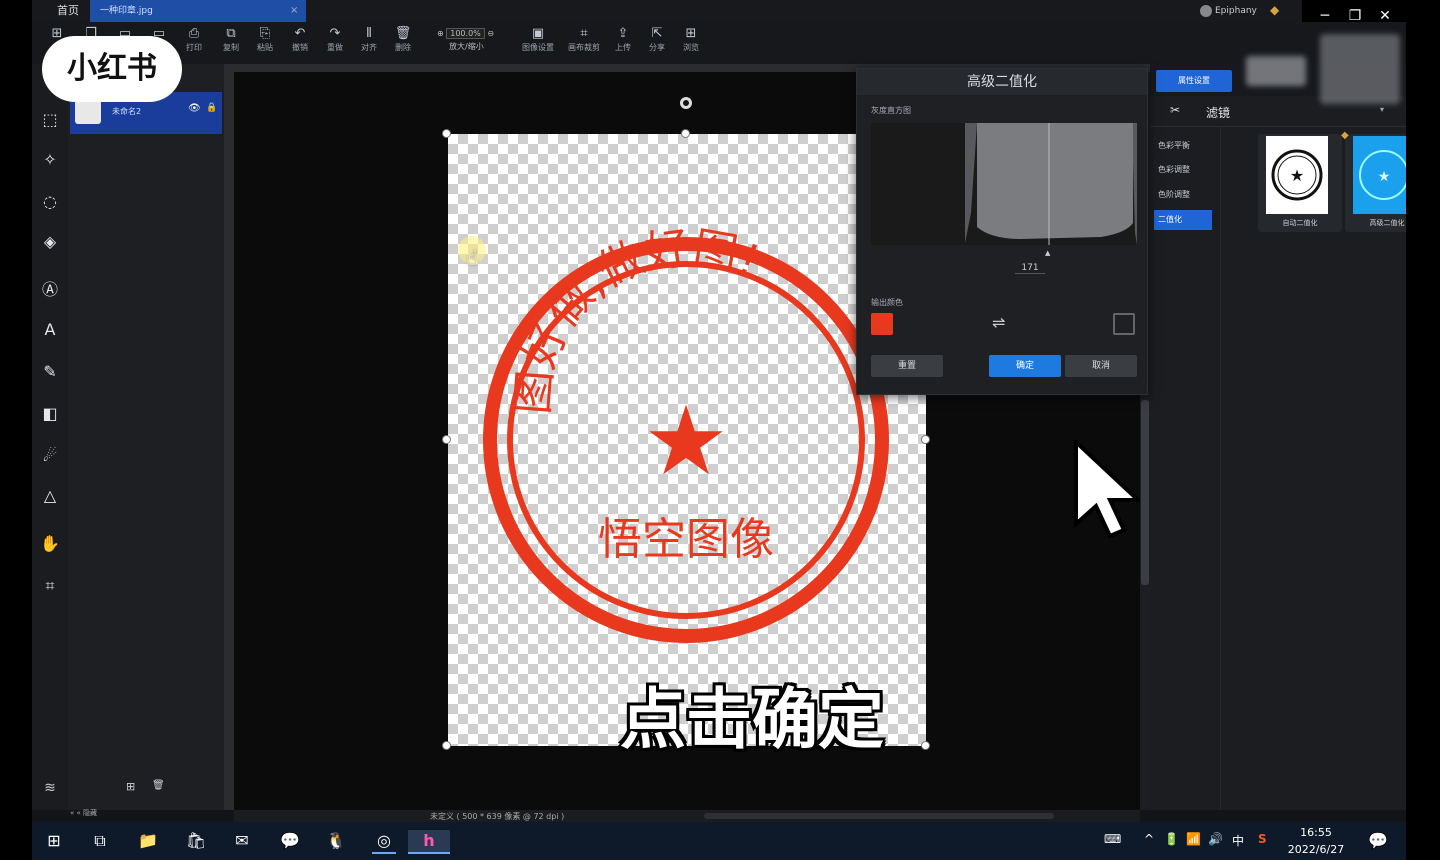 The image size is (1440, 860). What do you see at coordinates (482, 39) in the screenshot?
I see `zoom-control: ⊕ 100.0% ⊖ 放大/缩小` at bounding box center [482, 39].